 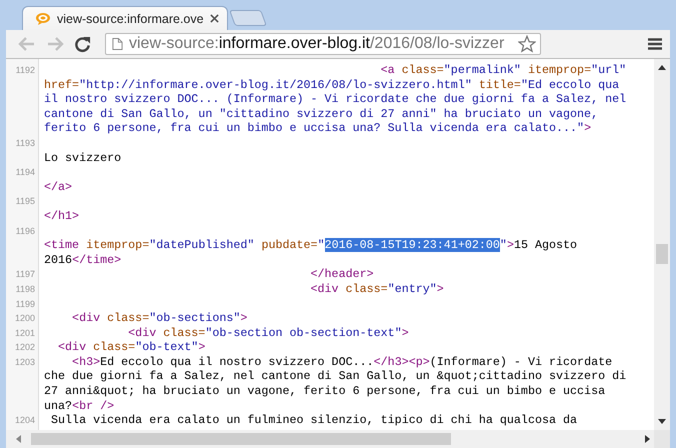 What do you see at coordinates (503, 70) in the screenshot?
I see `source-code-line: <a class="permalink" itemprop="url"` at bounding box center [503, 70].